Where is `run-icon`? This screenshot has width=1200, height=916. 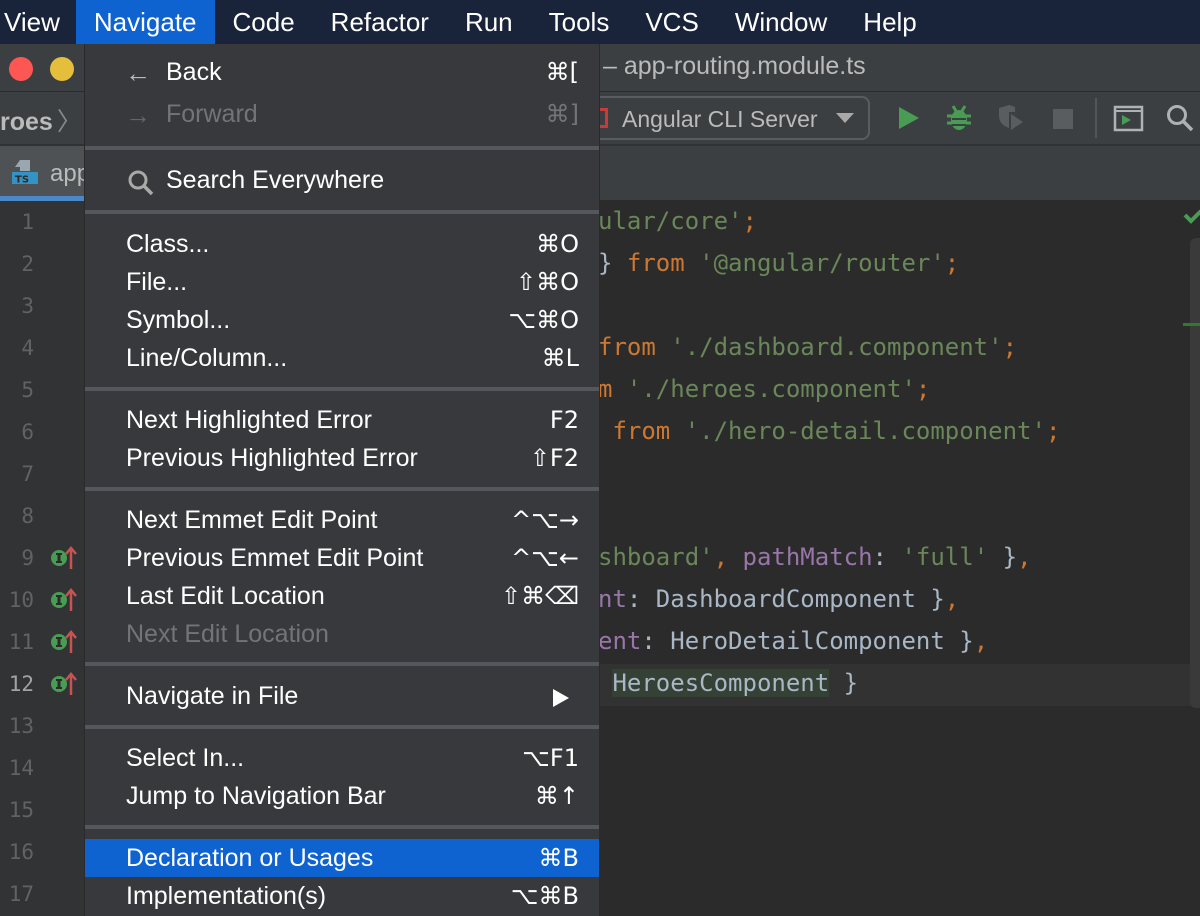
run-icon is located at coordinates (908, 118).